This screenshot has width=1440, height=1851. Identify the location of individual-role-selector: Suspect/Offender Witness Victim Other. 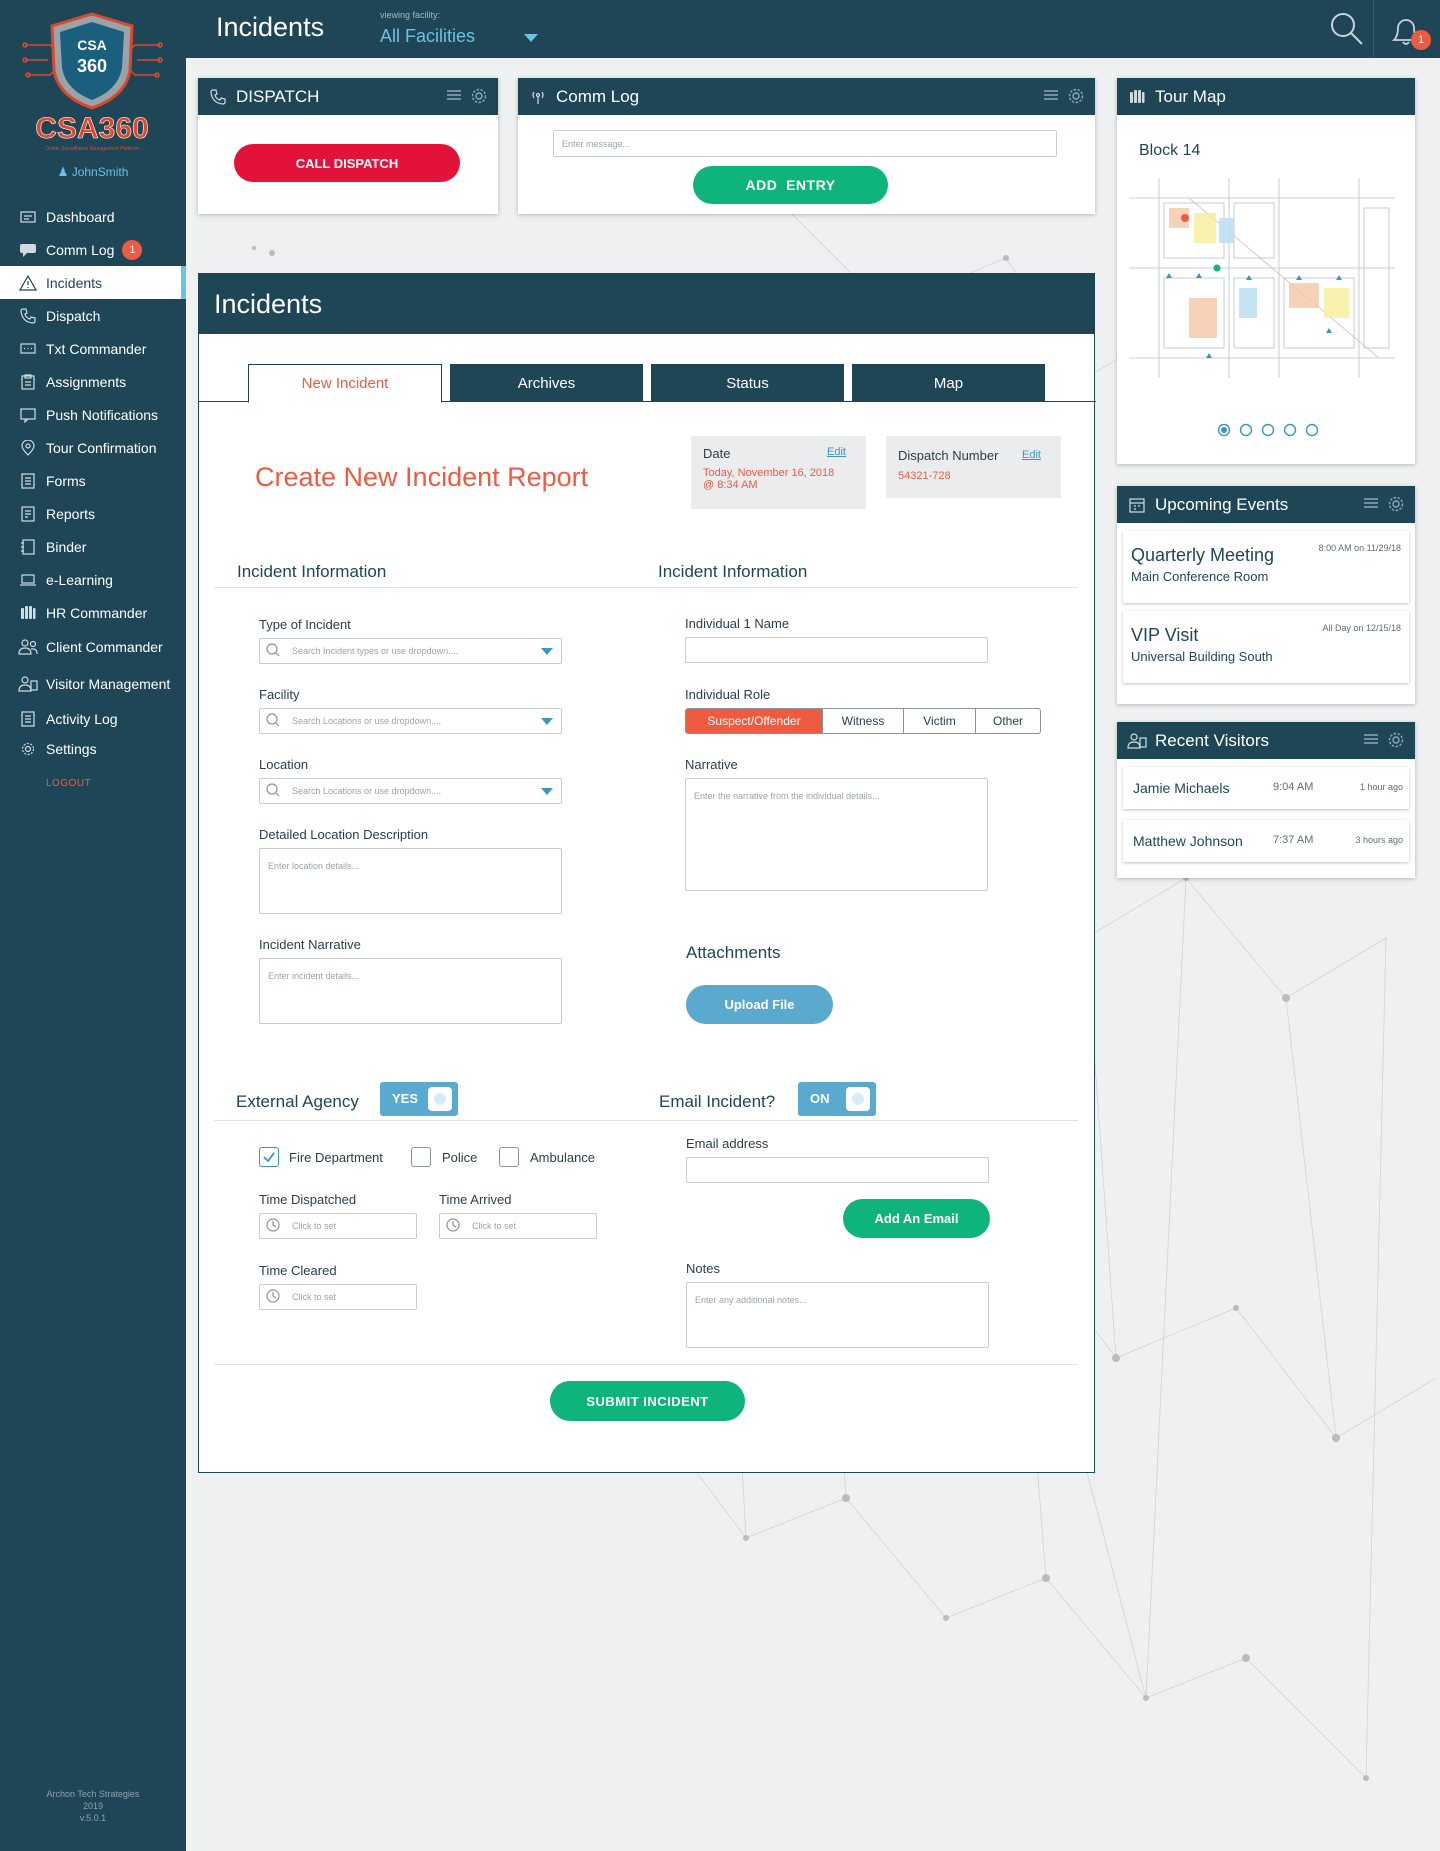
(863, 721).